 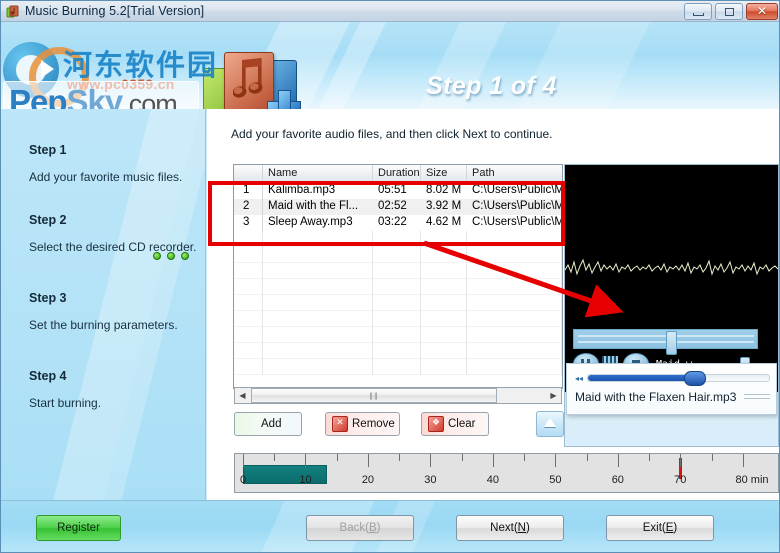 I want to click on step3-desc: Set the burning parameters., so click(x=103, y=325).